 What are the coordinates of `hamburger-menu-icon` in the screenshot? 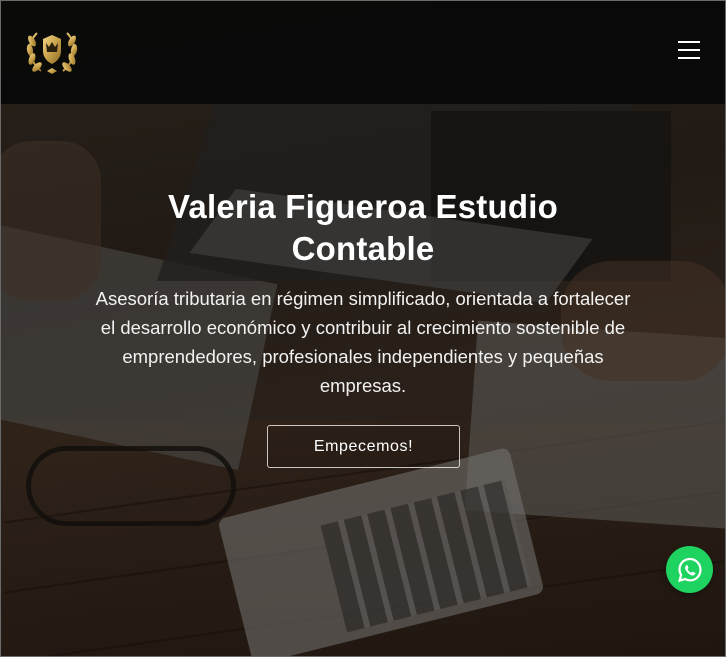 It's located at (689, 50).